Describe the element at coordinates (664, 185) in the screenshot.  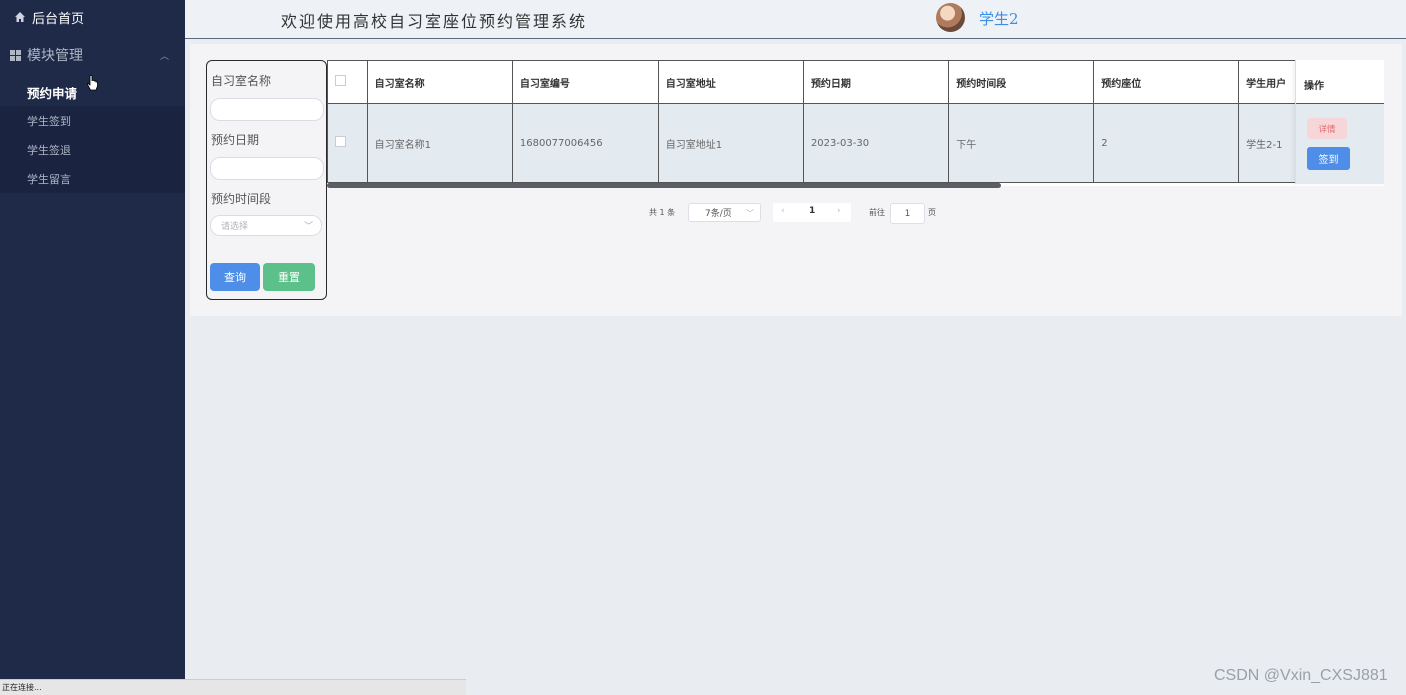
I see `horizontal-scrollbar` at that location.